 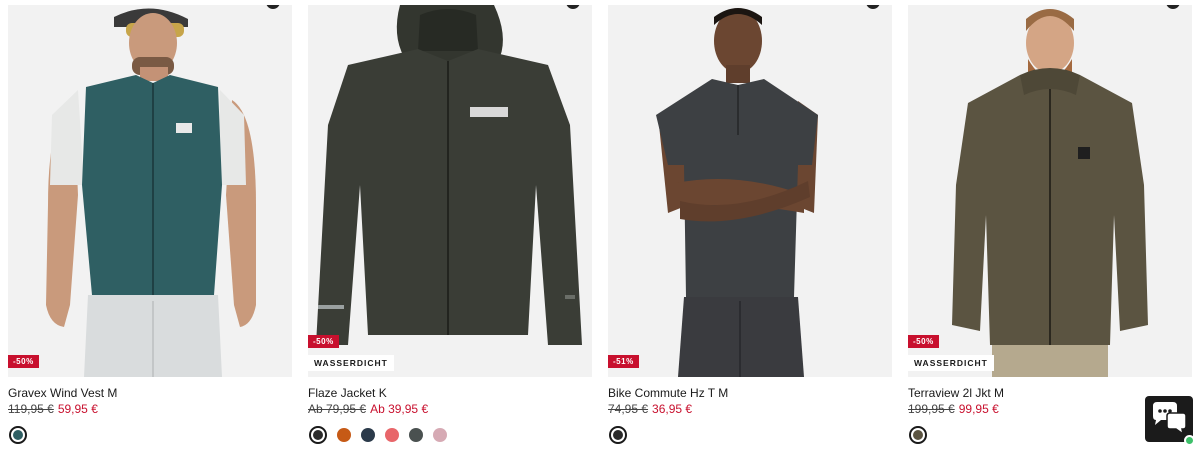 What do you see at coordinates (672, 409) in the screenshot?
I see `sale-price: 36,95 €` at bounding box center [672, 409].